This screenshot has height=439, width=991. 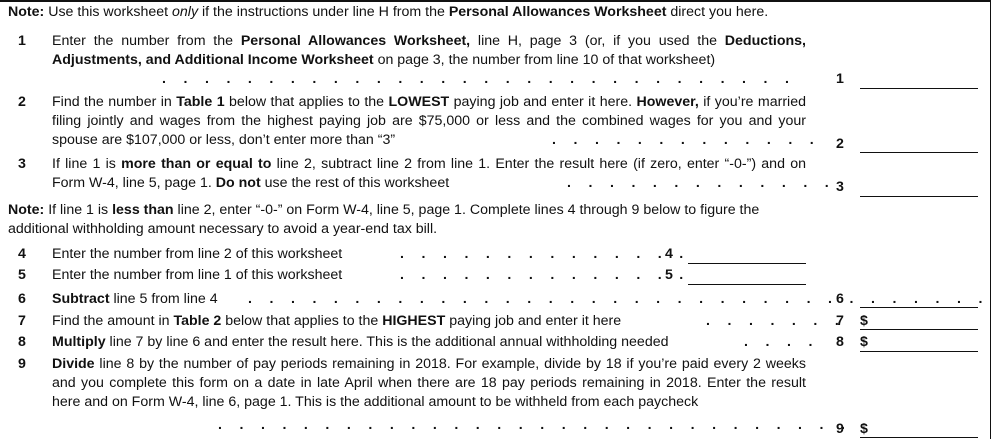 I want to click on line-4-leader-dots: . . . . . . . . . . . . . ., so click(x=545, y=254).